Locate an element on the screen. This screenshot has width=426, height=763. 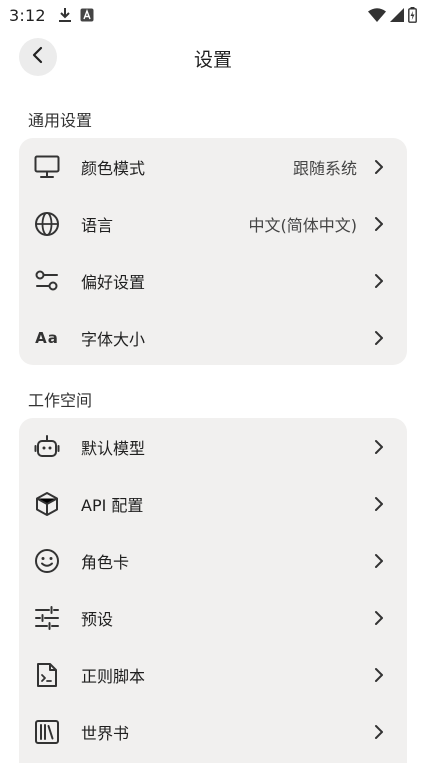
page-title: 设置 is located at coordinates (212, 60).